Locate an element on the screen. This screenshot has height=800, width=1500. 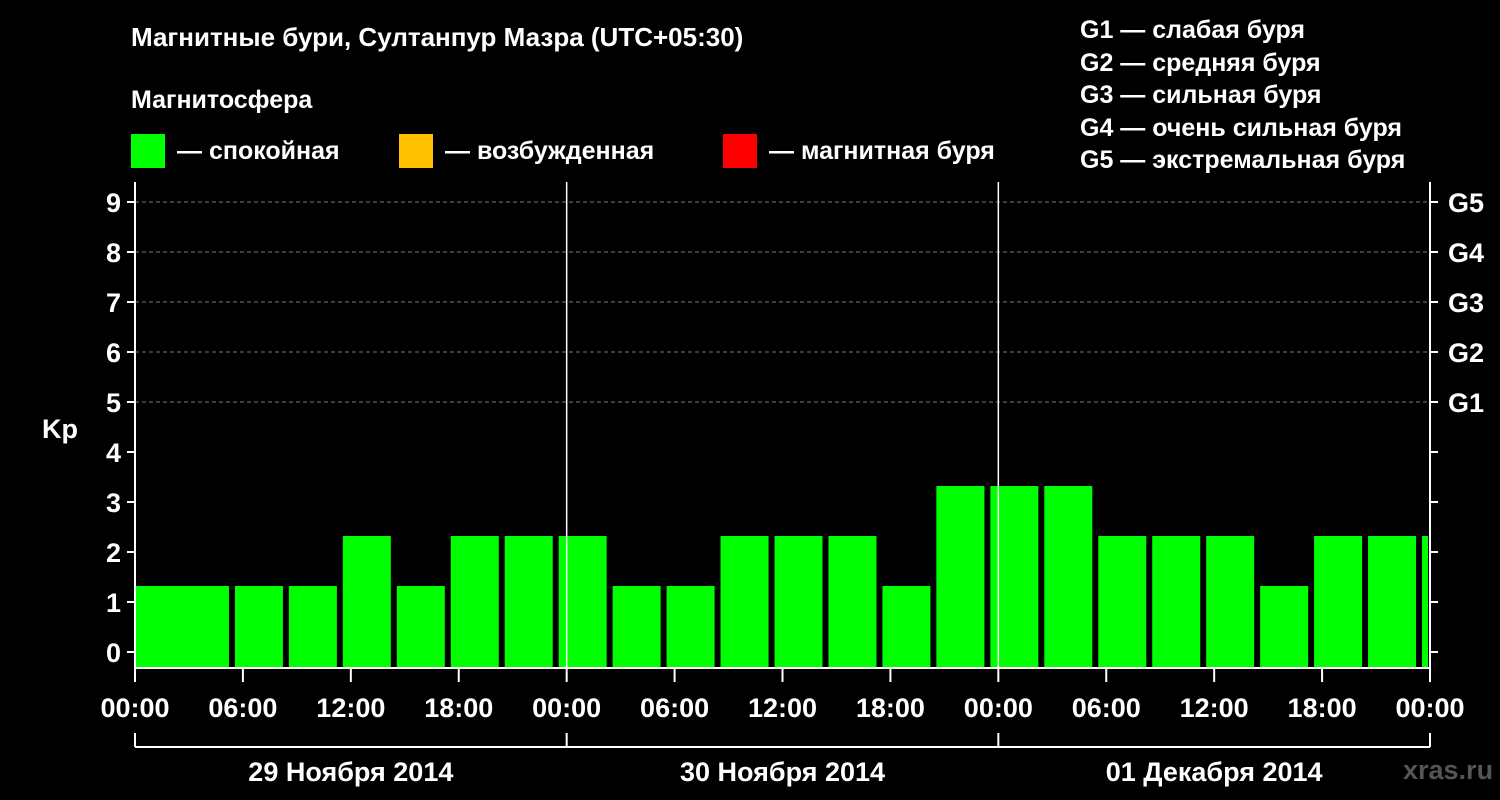
y-tick-label: 4 is located at coordinates (113, 453).